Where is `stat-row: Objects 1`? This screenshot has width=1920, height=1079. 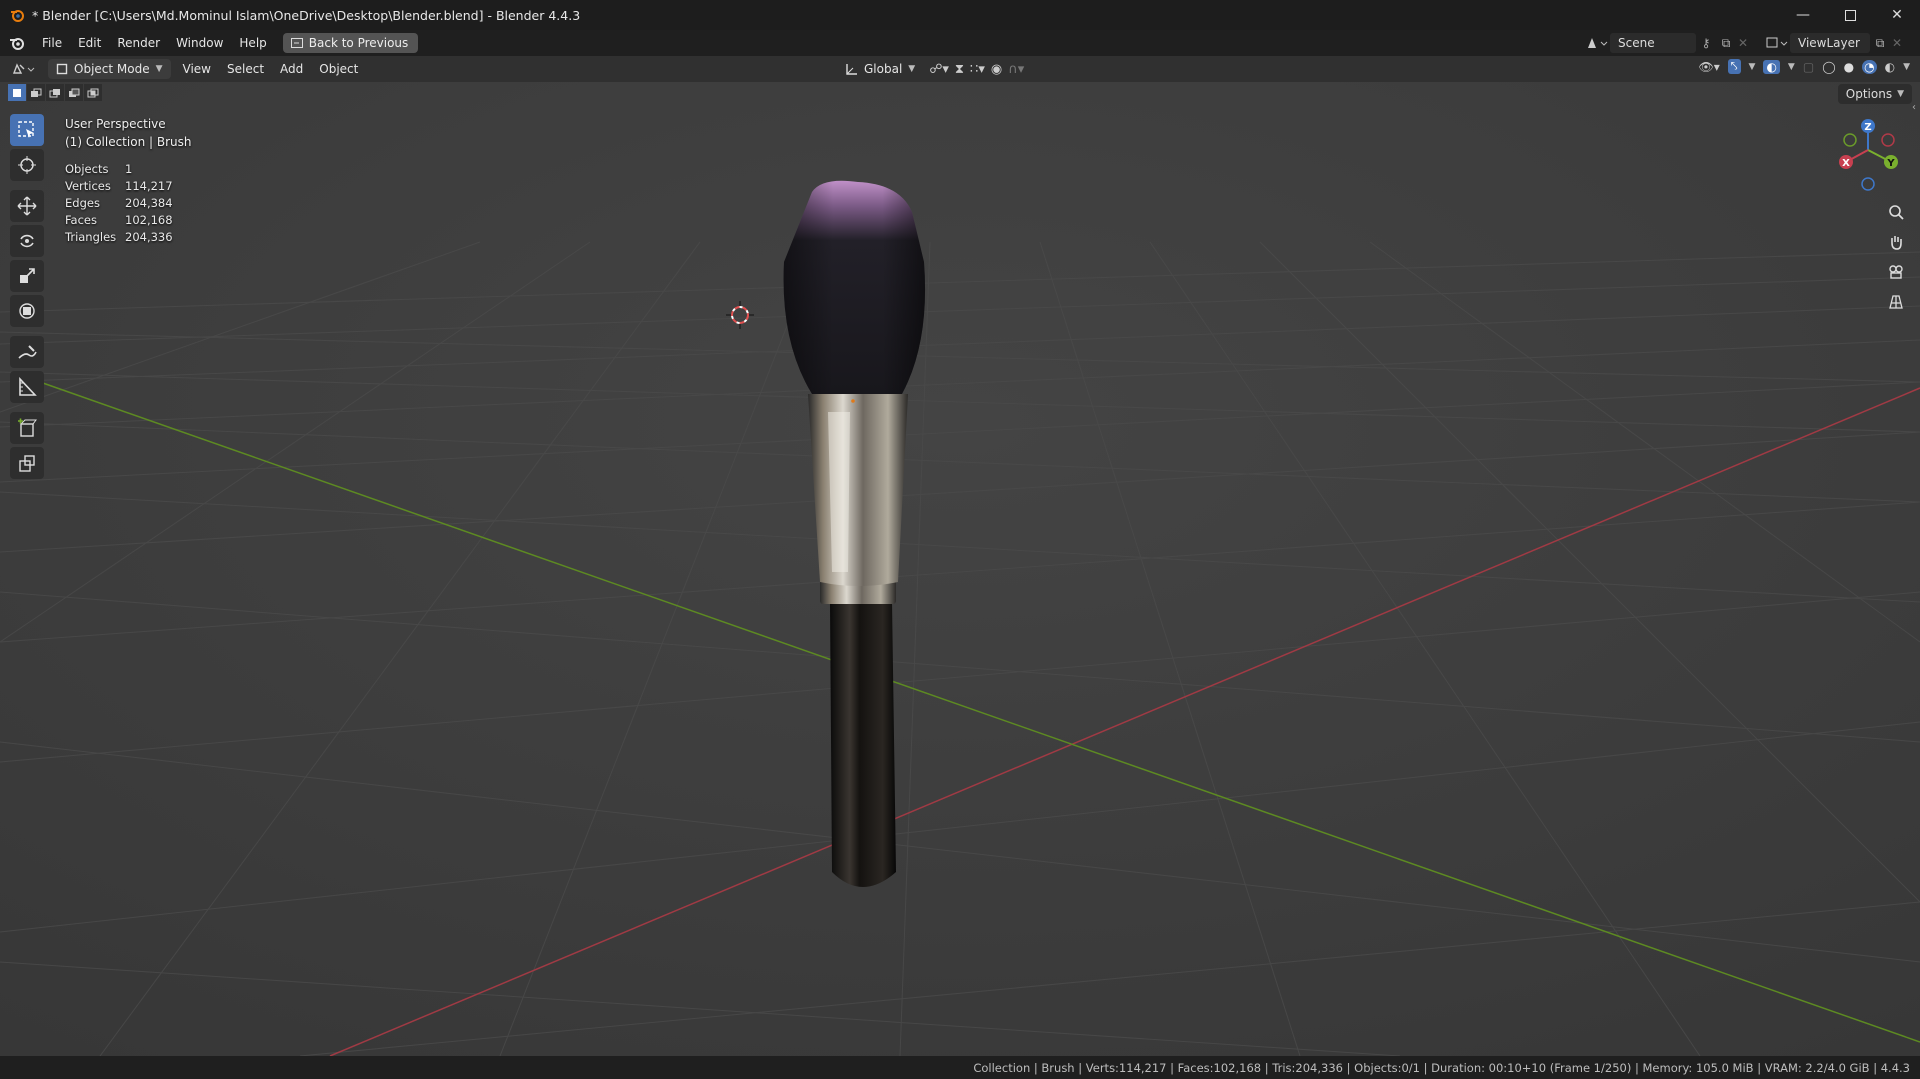
stat-row: Objects 1 is located at coordinates (119, 168).